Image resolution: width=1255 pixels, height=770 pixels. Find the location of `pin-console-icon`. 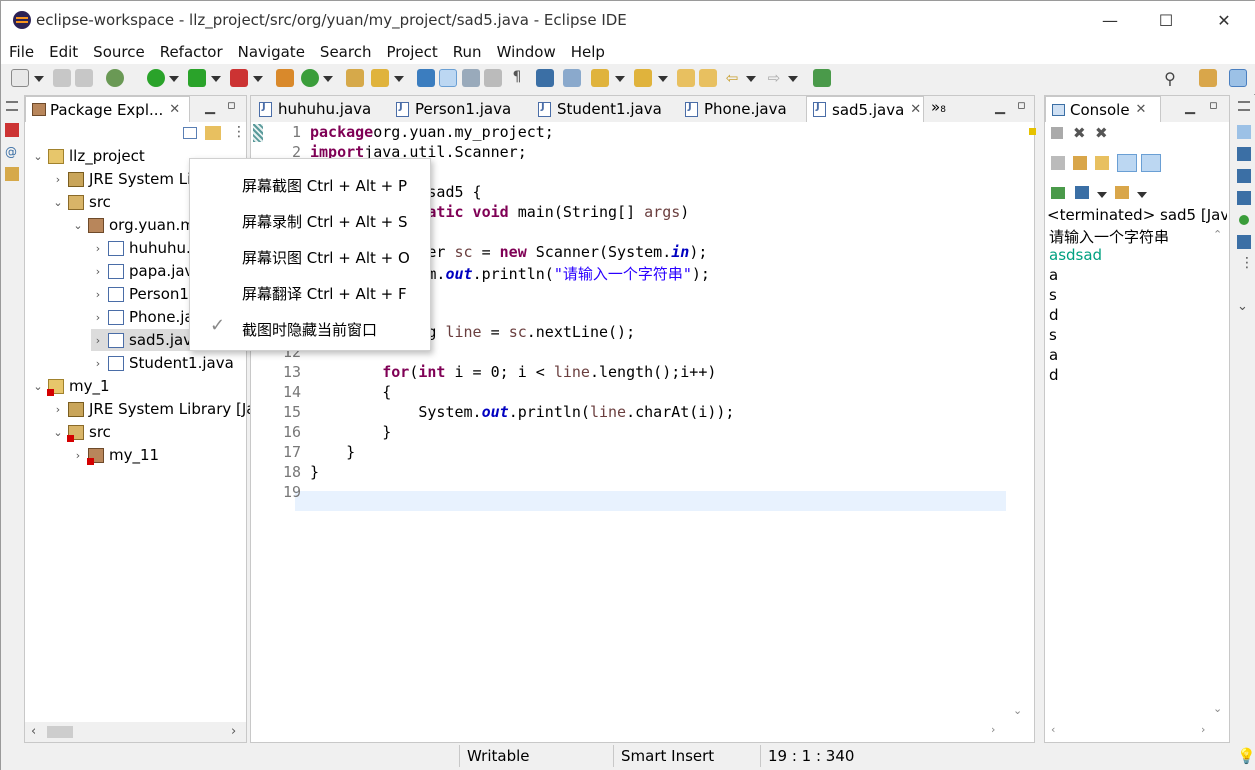

pin-console-icon is located at coordinates (1058, 193).